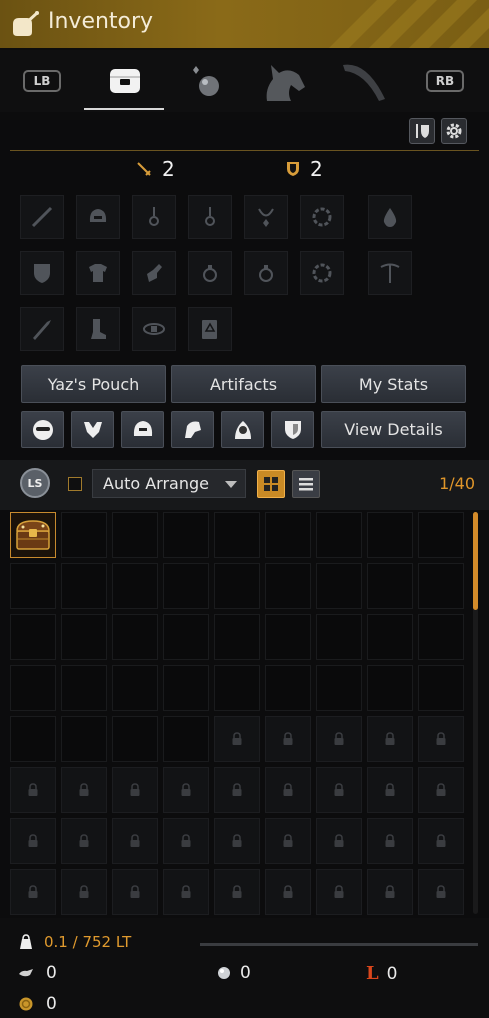 Image resolution: width=489 pixels, height=1018 pixels. I want to click on slot-sub-weapon, so click(42, 273).